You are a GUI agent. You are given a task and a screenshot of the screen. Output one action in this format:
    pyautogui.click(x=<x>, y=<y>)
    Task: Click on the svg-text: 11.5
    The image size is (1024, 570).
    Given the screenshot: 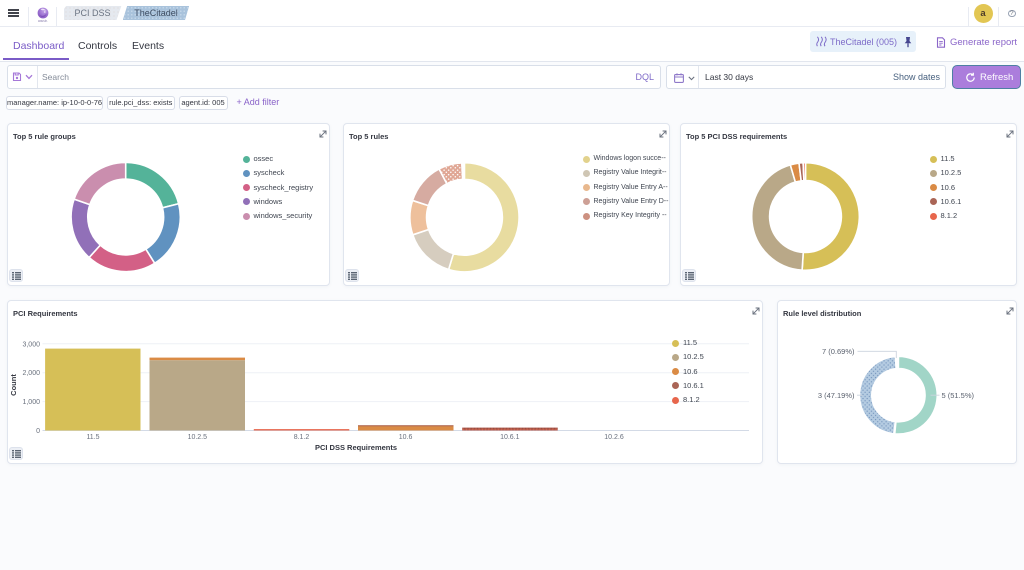 What is the action you would take?
    pyautogui.click(x=92, y=437)
    